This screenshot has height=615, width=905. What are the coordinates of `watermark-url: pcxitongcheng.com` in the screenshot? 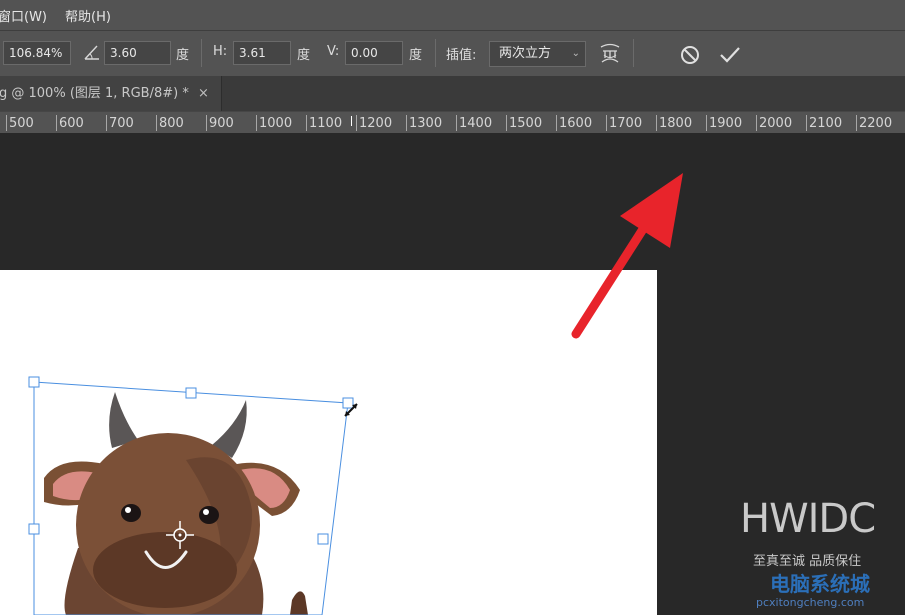 It's located at (810, 602).